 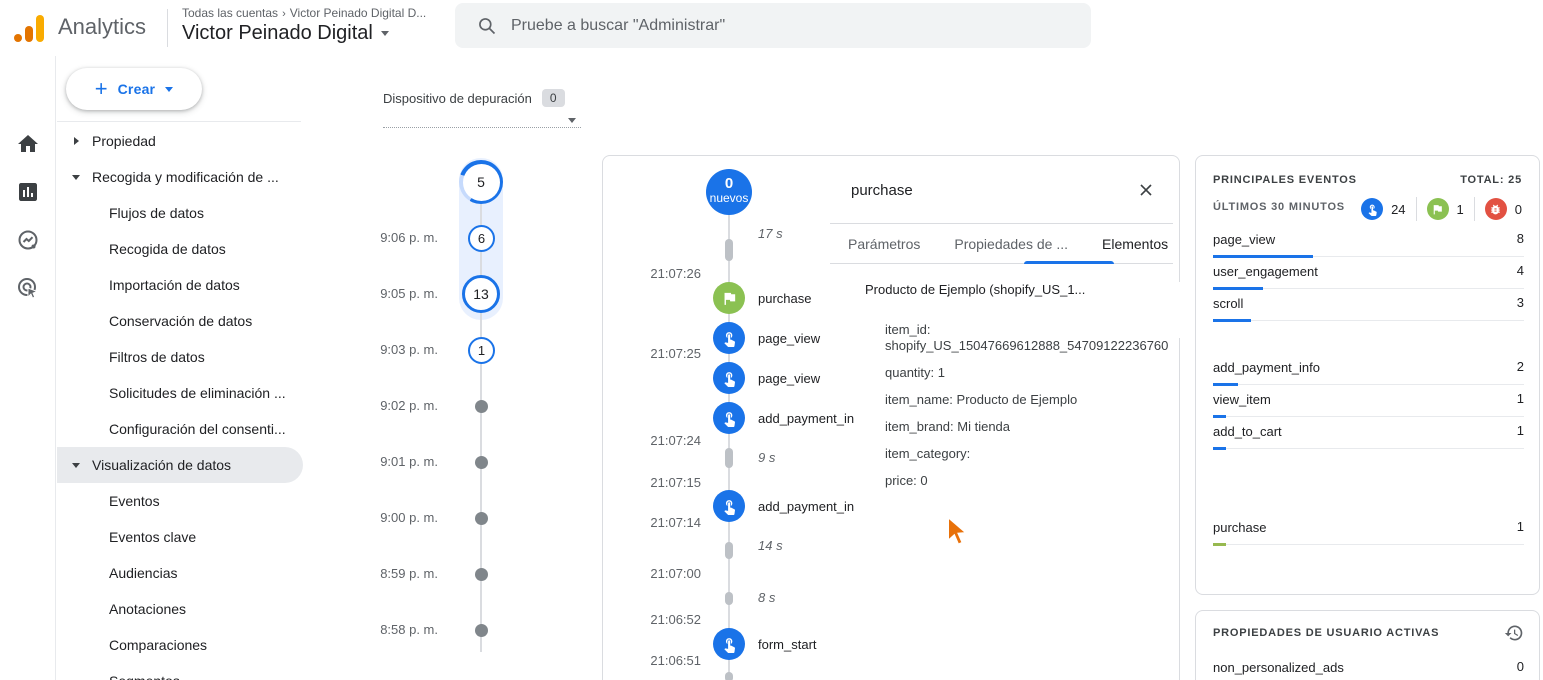 I want to click on timeline-minute-903: 1, so click(x=481, y=350).